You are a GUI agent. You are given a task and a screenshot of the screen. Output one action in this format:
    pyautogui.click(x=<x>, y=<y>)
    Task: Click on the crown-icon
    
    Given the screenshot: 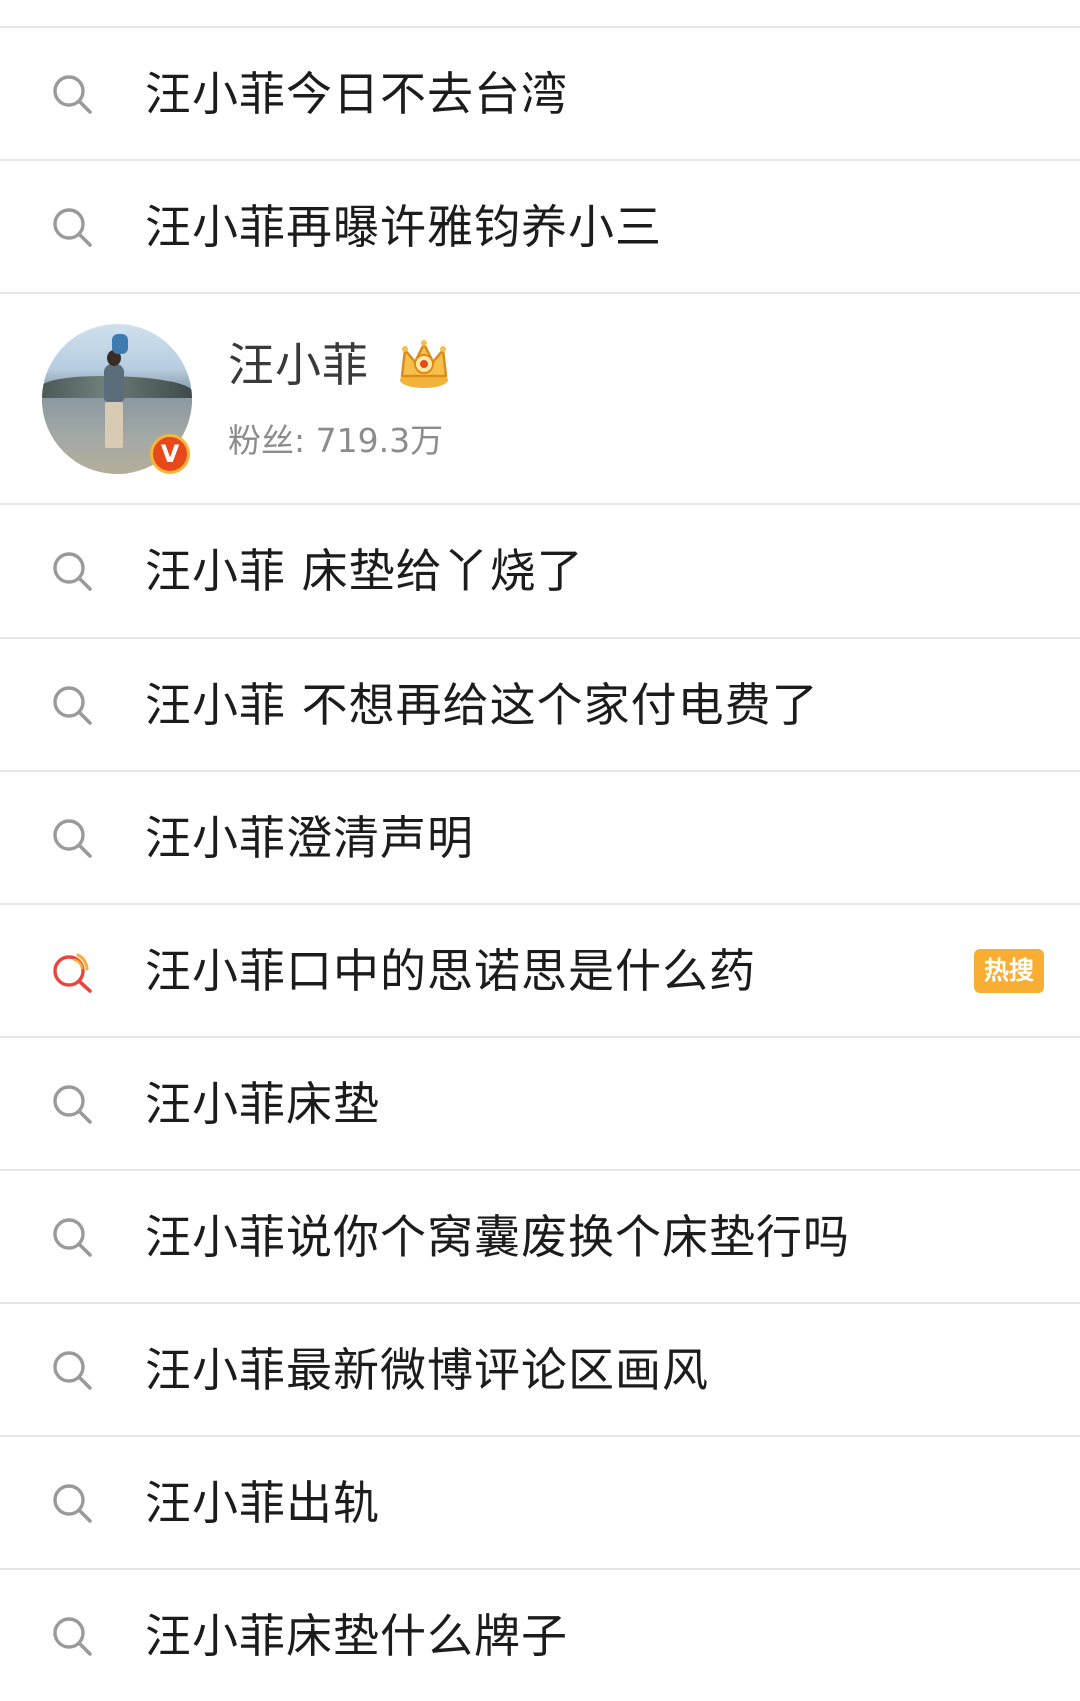 What is the action you would take?
    pyautogui.click(x=424, y=364)
    